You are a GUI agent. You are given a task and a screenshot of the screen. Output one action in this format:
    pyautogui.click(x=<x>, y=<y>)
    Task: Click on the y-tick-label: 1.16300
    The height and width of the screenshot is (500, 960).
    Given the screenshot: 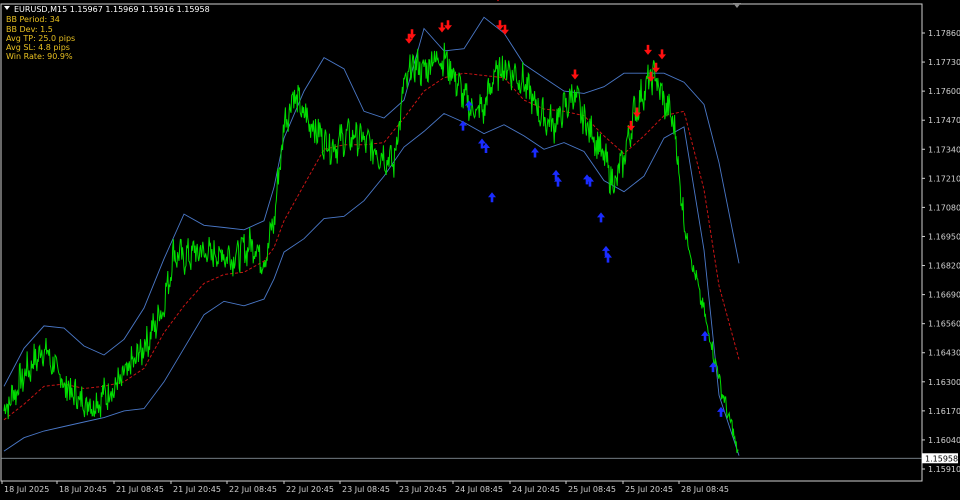 What is the action you would take?
    pyautogui.click(x=944, y=382)
    